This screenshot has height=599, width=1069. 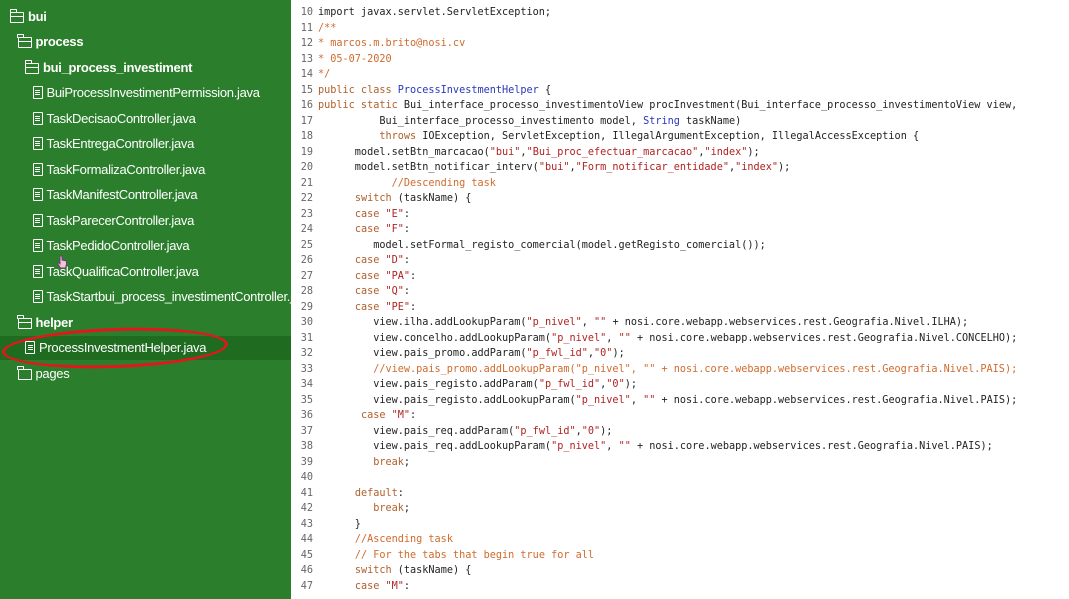 I want to click on code-token: view.pais_req.addLookupParam(, so click(x=435, y=446).